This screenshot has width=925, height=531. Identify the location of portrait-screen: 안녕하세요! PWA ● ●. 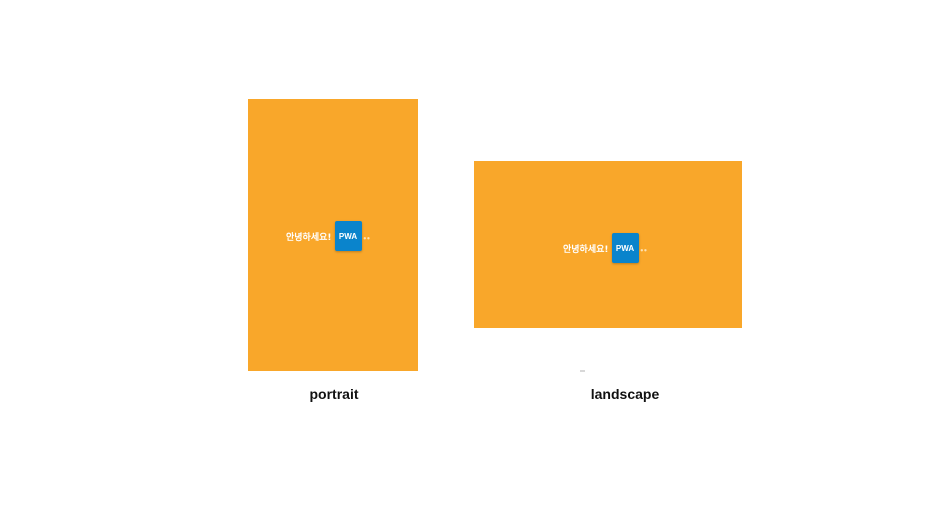
(333, 235).